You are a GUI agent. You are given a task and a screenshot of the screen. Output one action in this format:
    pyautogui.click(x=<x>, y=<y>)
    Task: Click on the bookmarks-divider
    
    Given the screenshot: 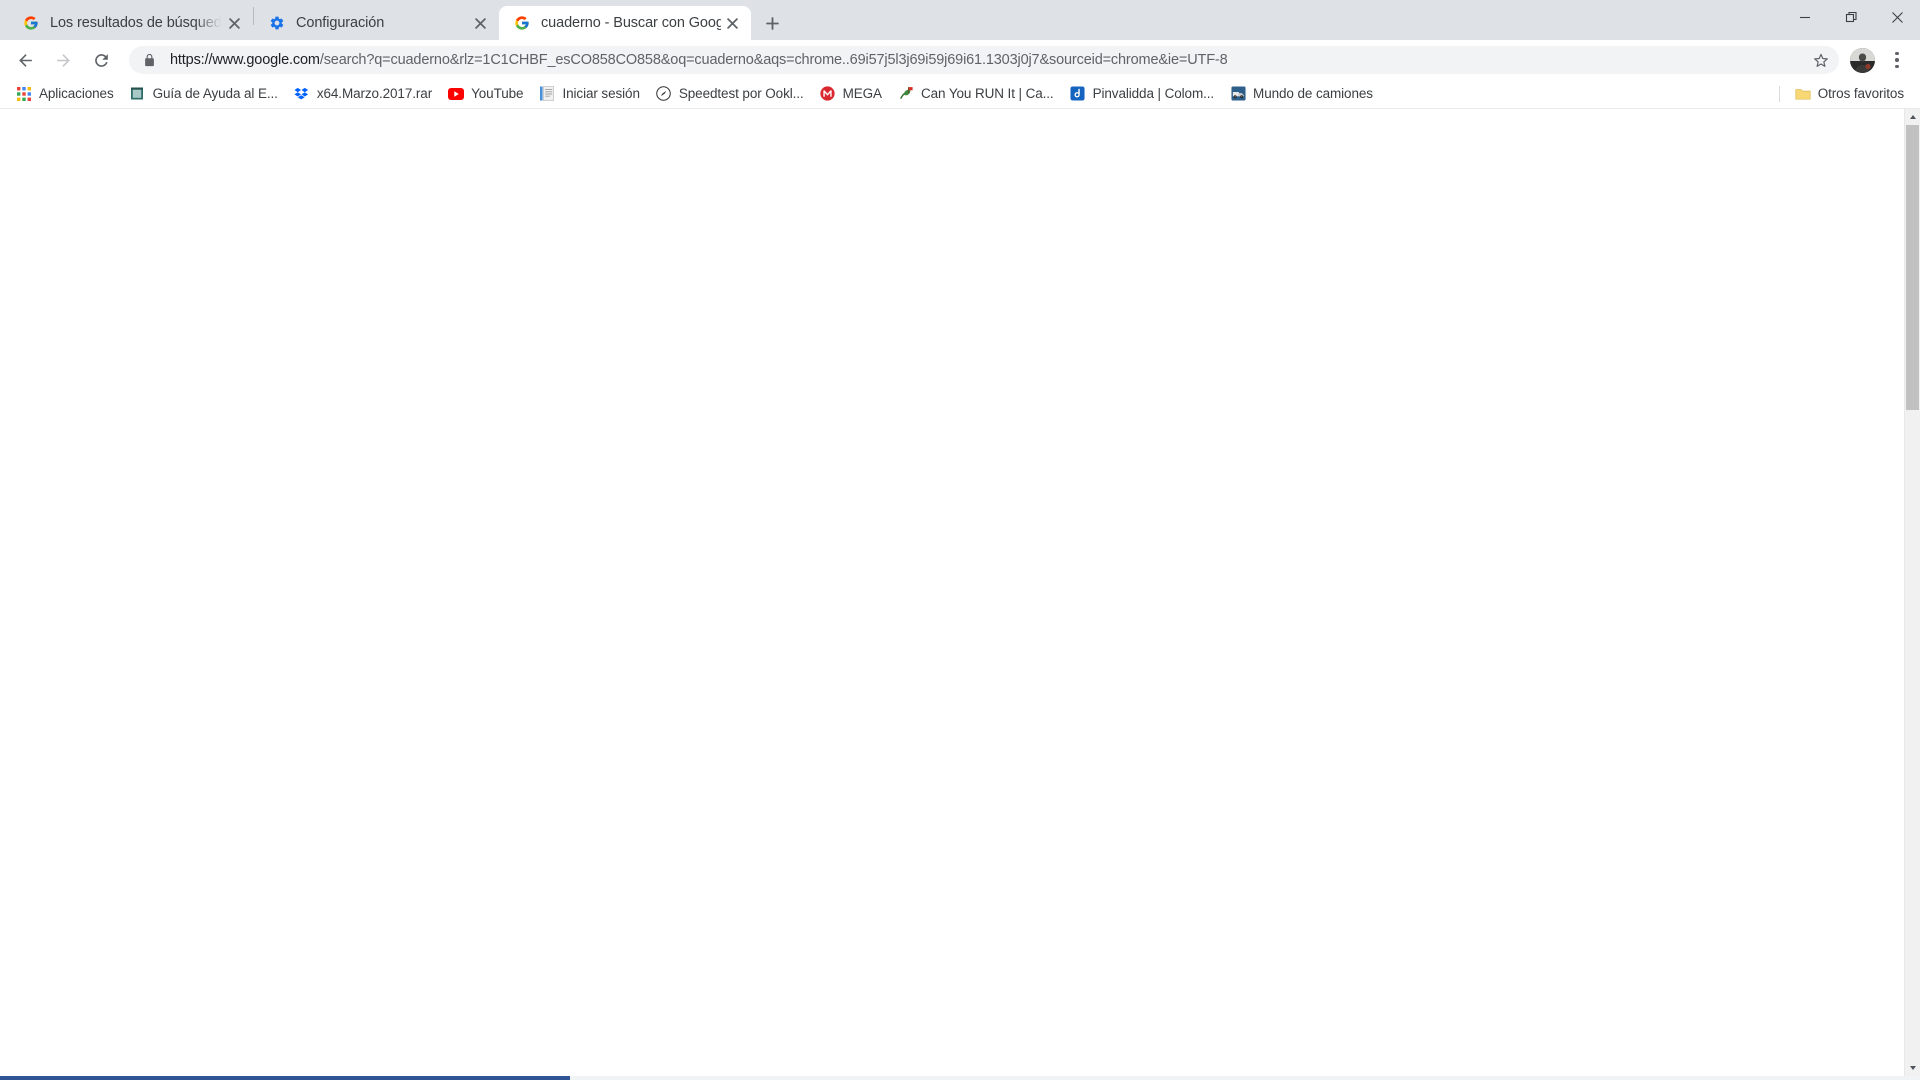 What is the action you would take?
    pyautogui.click(x=1779, y=93)
    